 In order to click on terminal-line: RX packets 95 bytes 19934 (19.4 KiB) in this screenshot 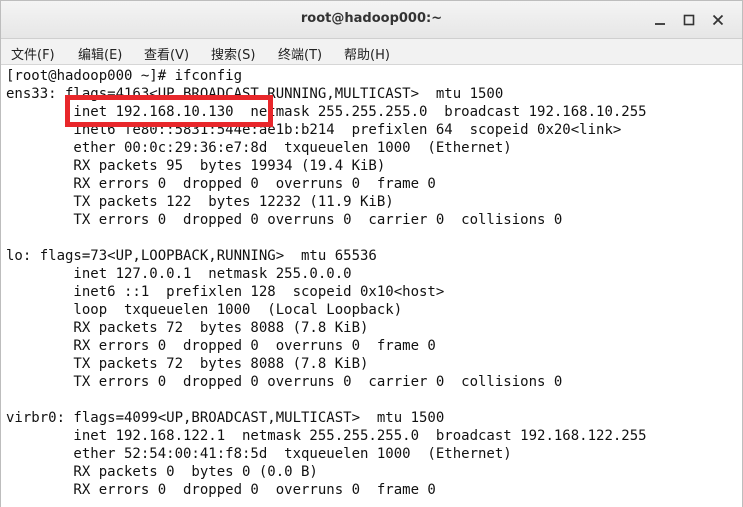, I will do `click(196, 166)`.